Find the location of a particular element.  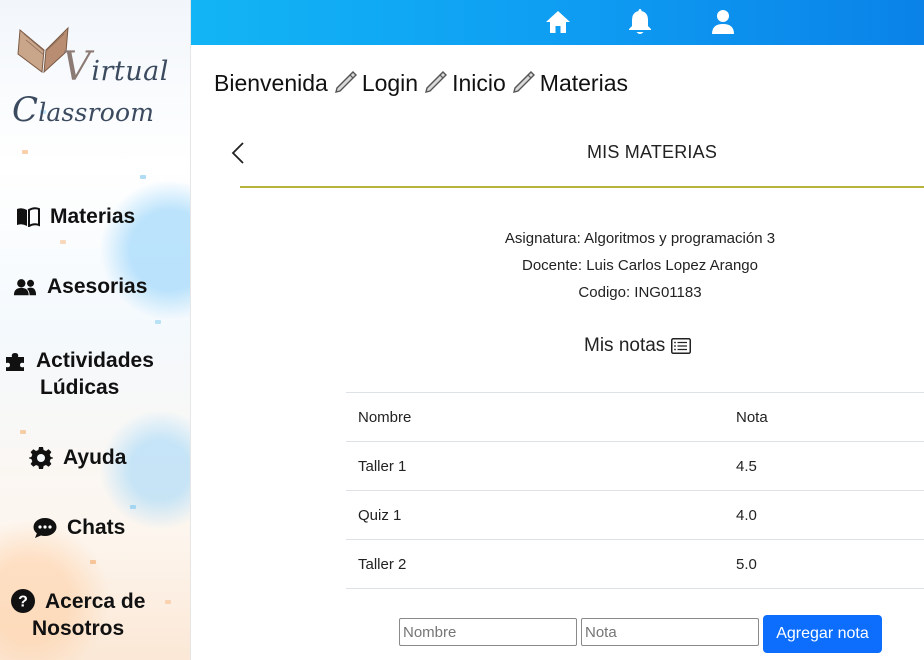

puzzle-icon is located at coordinates (15, 361).